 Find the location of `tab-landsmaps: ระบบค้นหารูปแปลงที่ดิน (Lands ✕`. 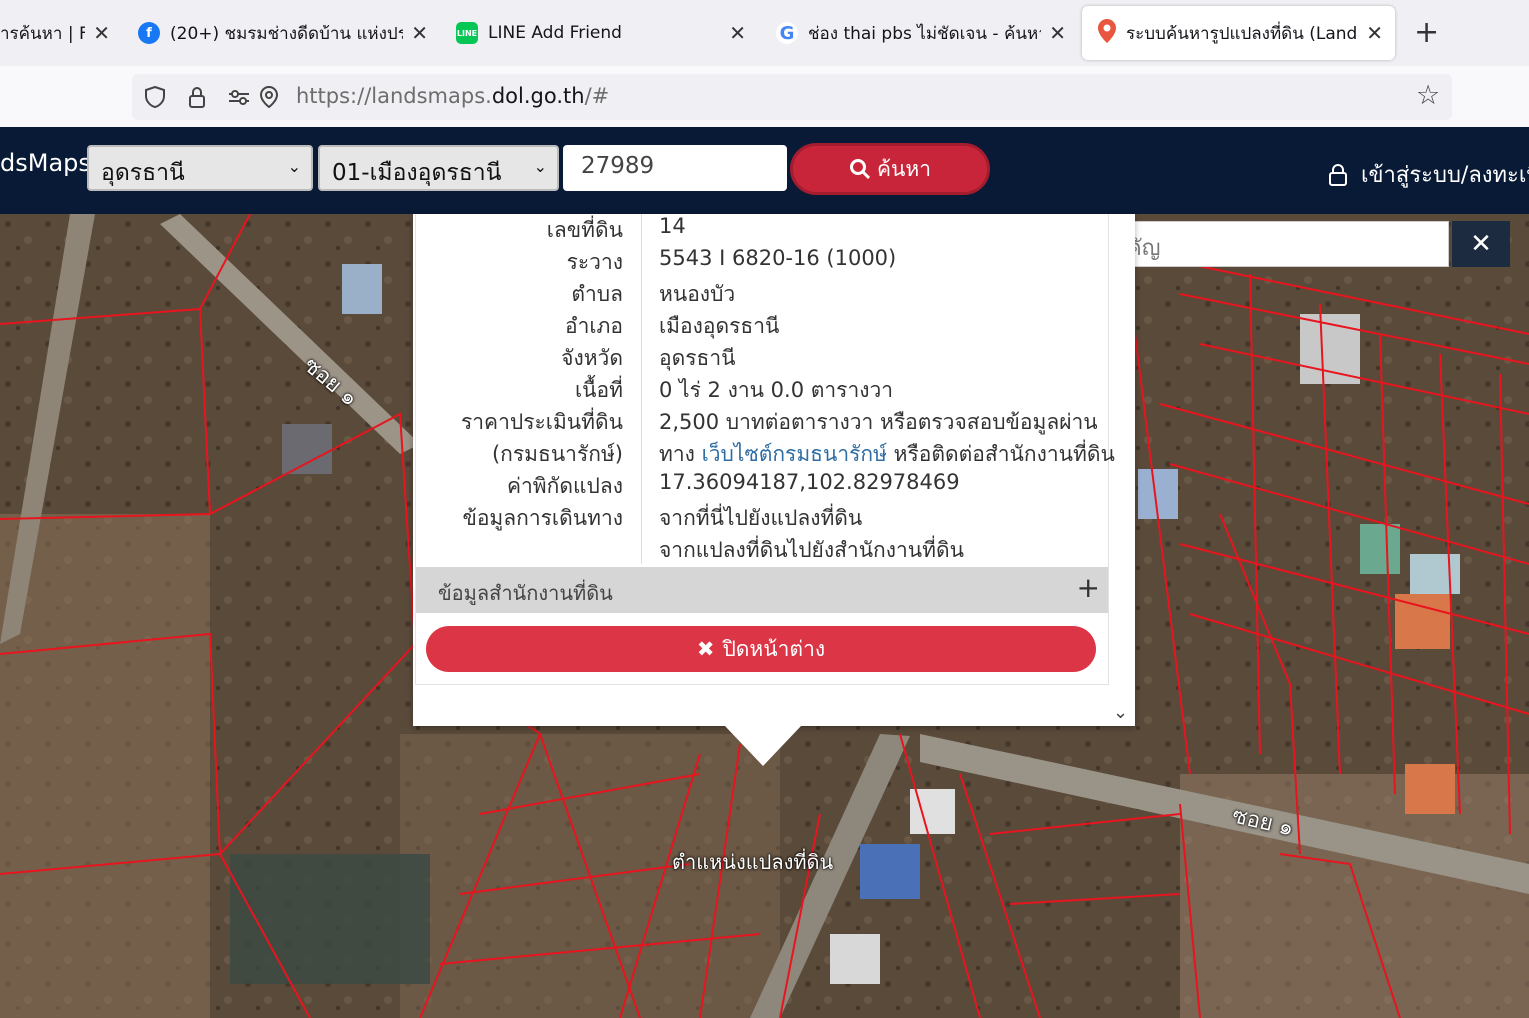

tab-landsmaps: ระบบค้นหารูปแปลงที่ดิน (Lands ✕ is located at coordinates (1238, 33).